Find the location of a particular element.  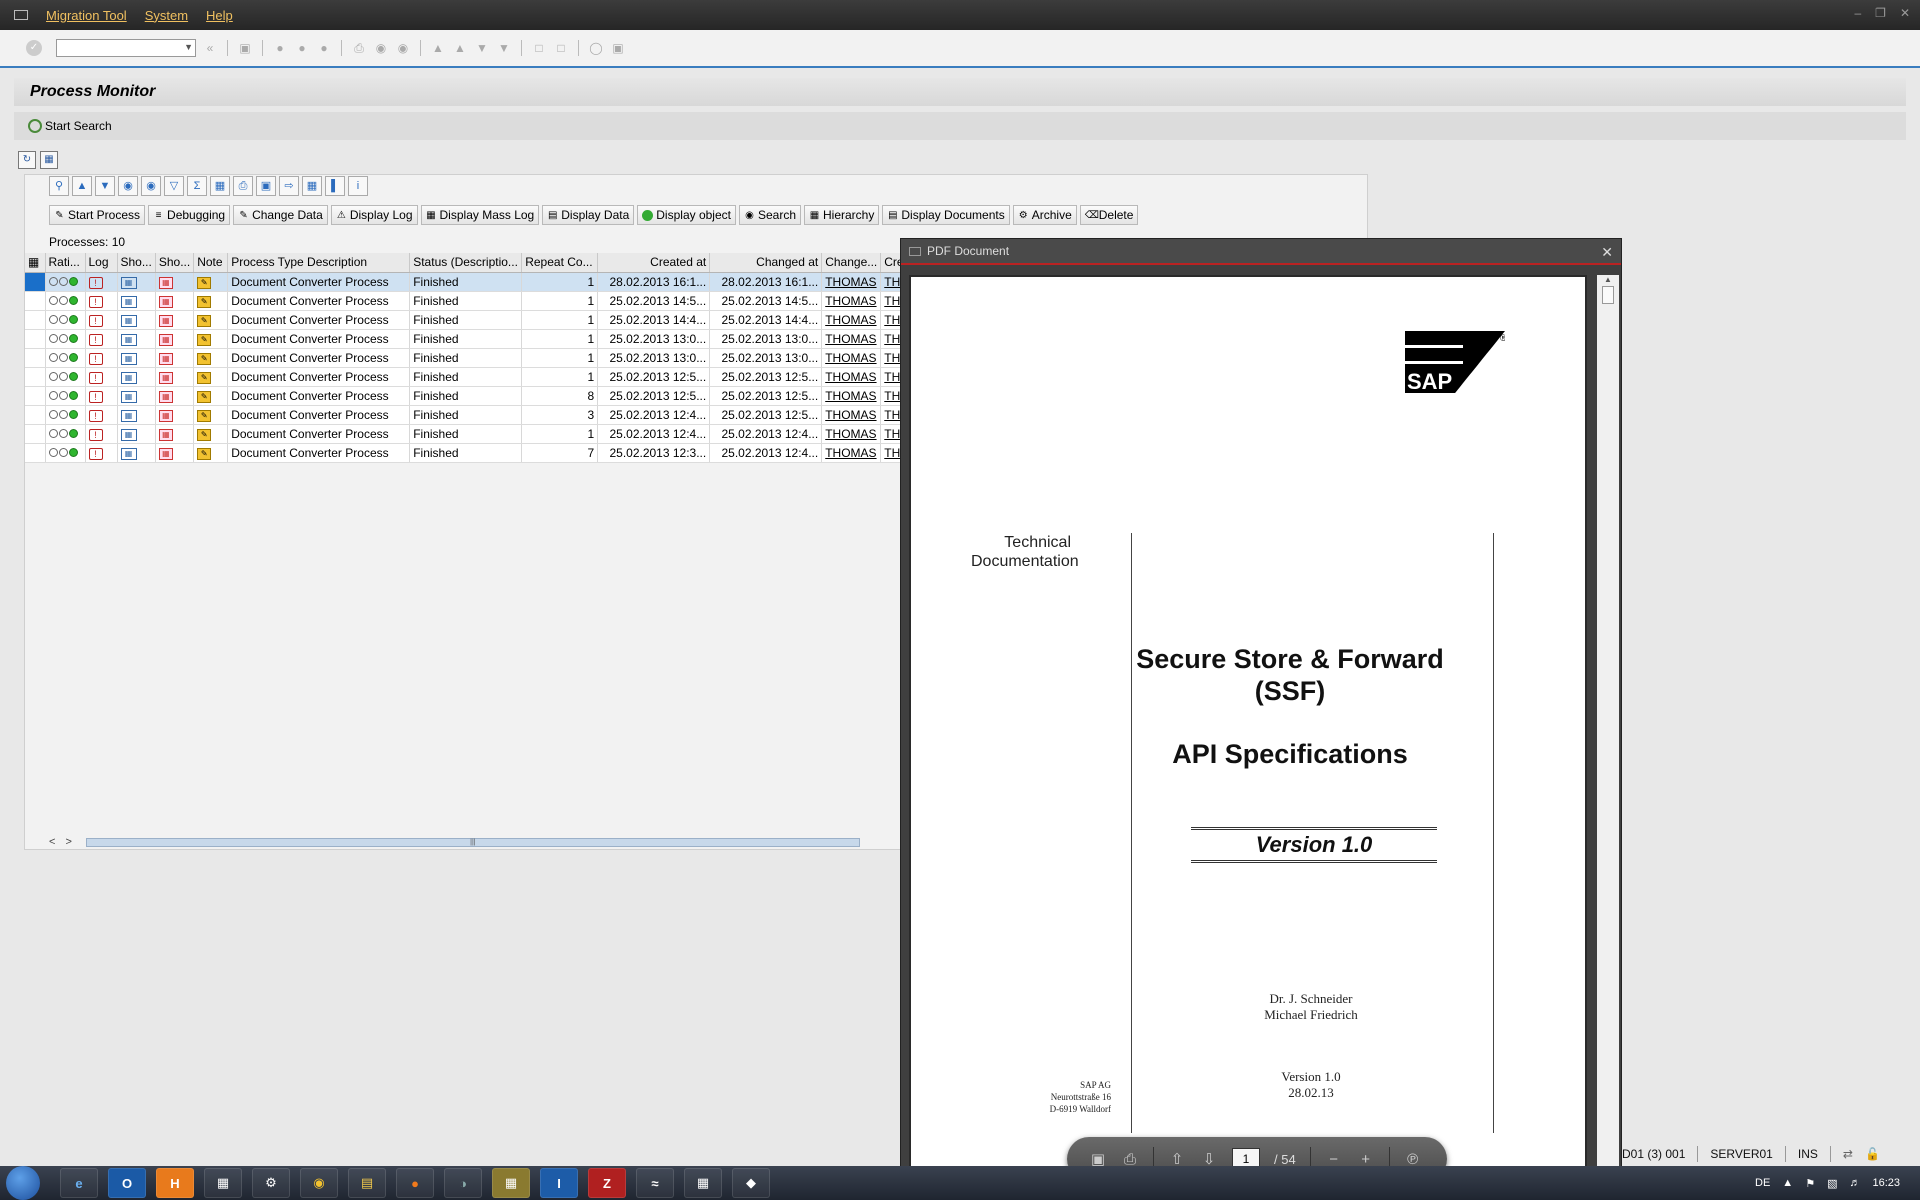

start-button is located at coordinates (23, 1183).